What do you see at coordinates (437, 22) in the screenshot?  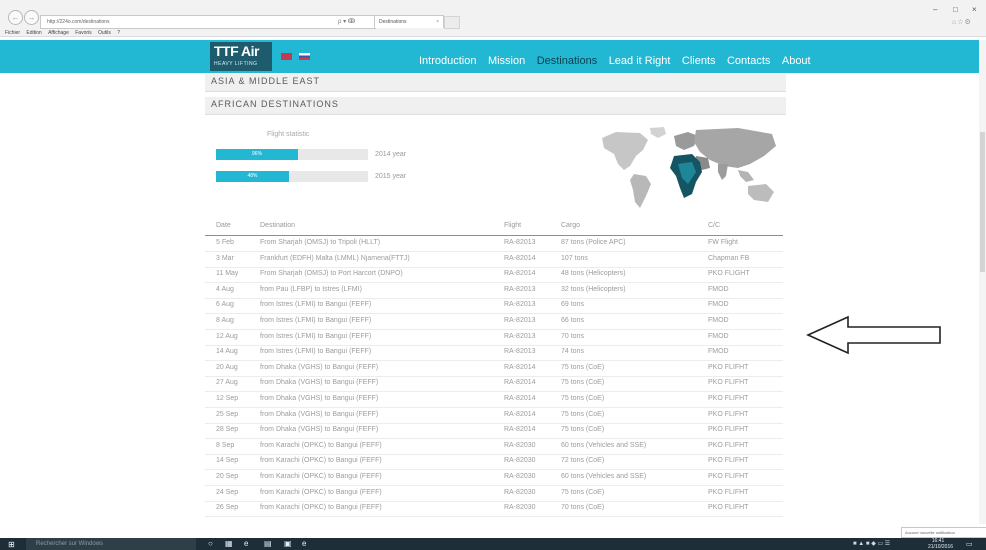 I see `tab-close-icon: ×` at bounding box center [437, 22].